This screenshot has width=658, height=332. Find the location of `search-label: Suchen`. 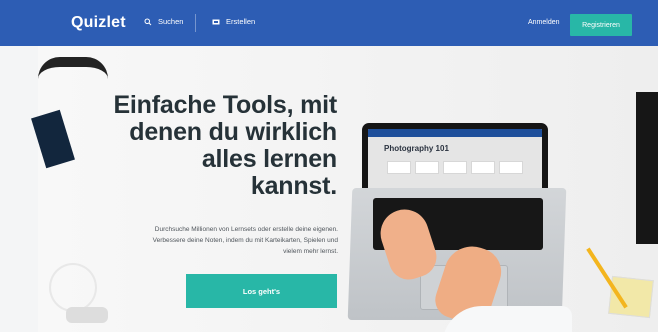

search-label: Suchen is located at coordinates (171, 21).